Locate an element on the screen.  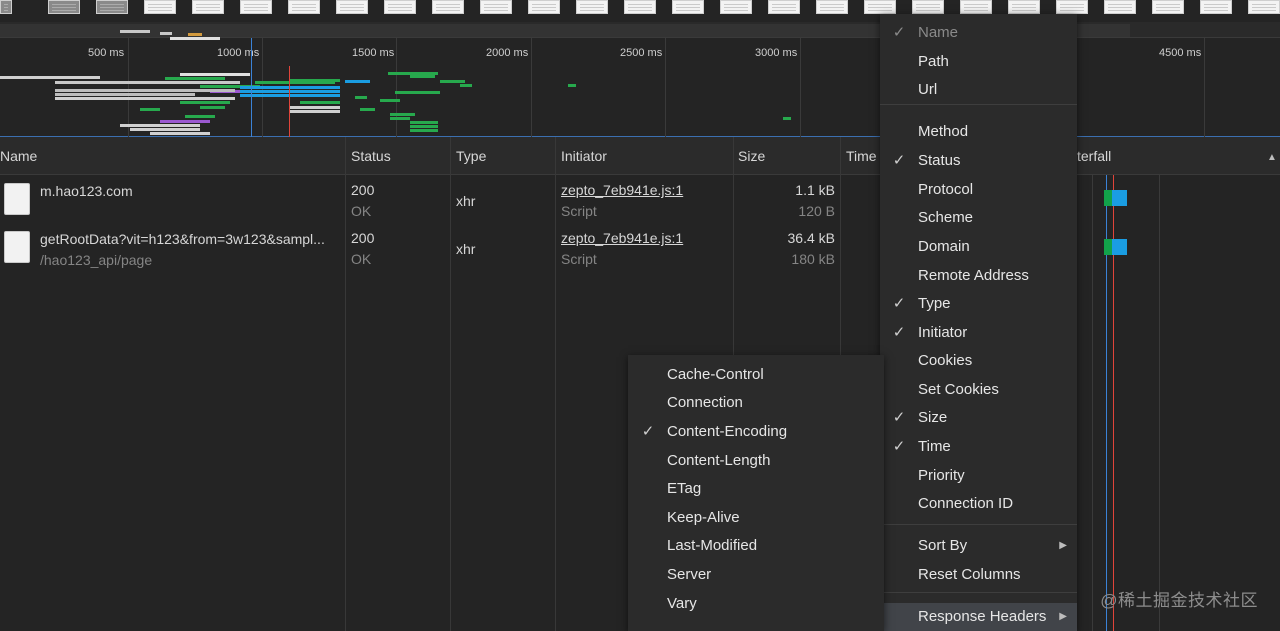
sort-arrow-icon: ▲ is located at coordinates (1272, 157).